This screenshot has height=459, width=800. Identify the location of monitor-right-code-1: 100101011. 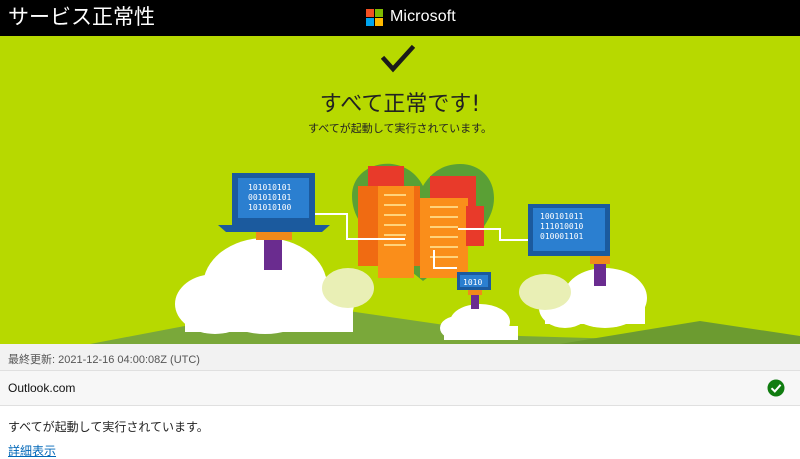
(562, 216).